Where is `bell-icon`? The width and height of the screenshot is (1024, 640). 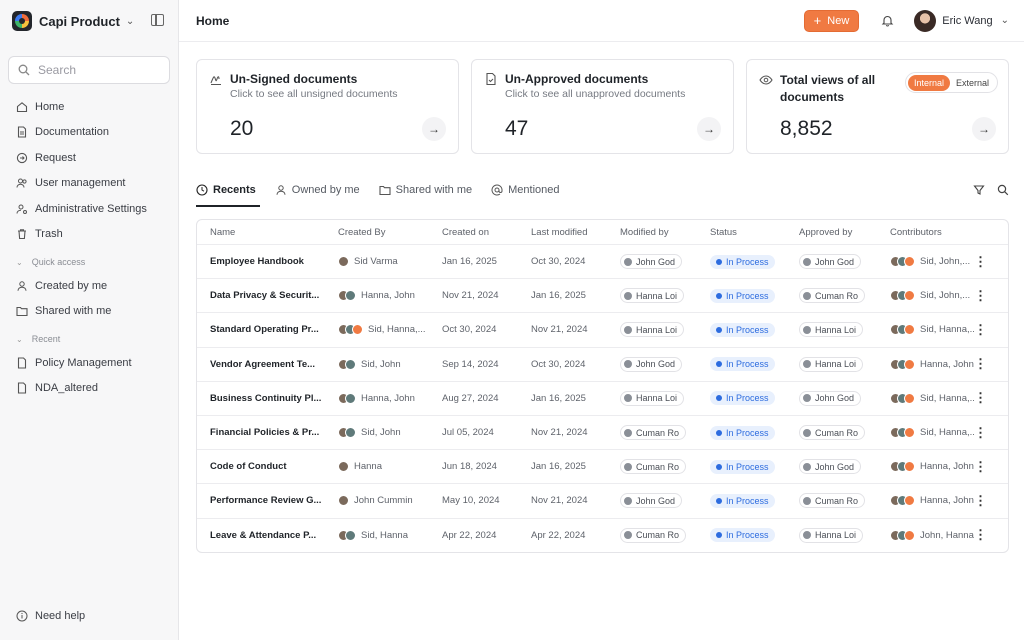 bell-icon is located at coordinates (887, 20).